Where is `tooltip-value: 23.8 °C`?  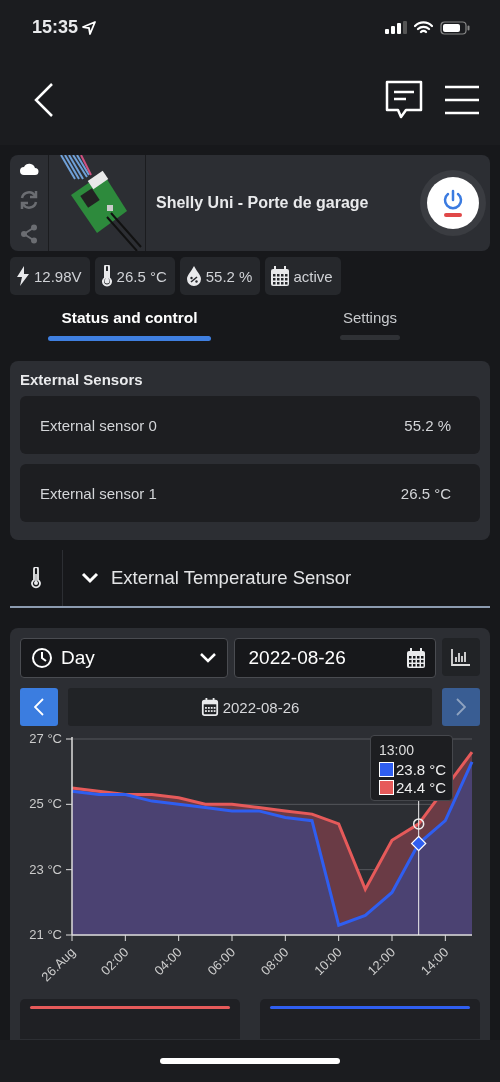
tooltip-value: 23.8 °C is located at coordinates (421, 769).